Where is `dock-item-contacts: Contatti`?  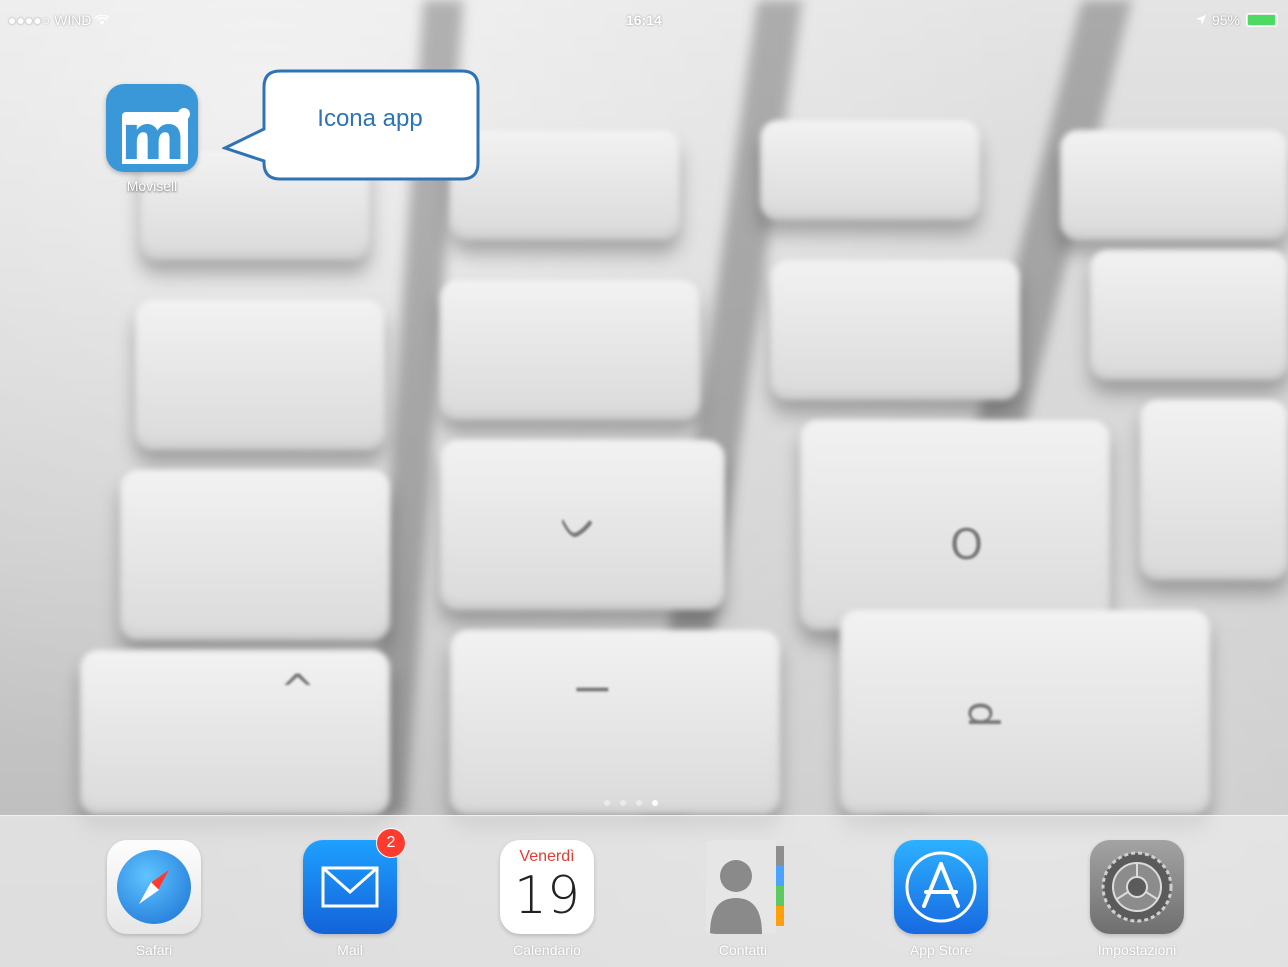
dock-item-contacts: Contatti is located at coordinates (743, 899).